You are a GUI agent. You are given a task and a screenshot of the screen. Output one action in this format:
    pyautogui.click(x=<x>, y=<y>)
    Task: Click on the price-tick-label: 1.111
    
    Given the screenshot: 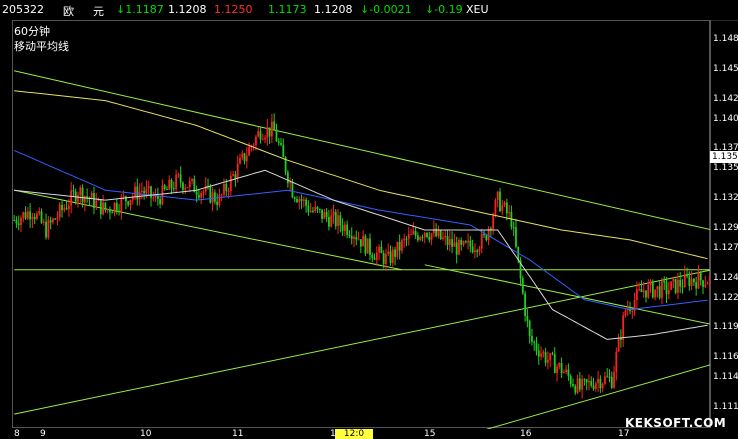 What is the action you would take?
    pyautogui.click(x=725, y=407)
    